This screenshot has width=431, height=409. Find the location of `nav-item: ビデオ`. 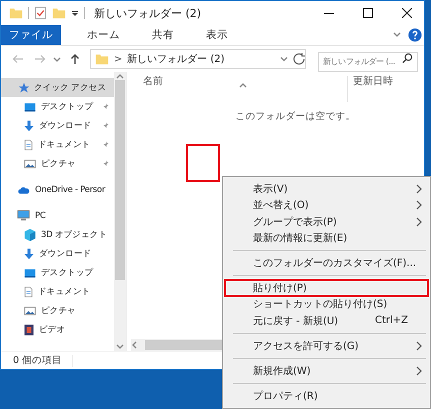

nav-item: ビデオ is located at coordinates (57, 329).